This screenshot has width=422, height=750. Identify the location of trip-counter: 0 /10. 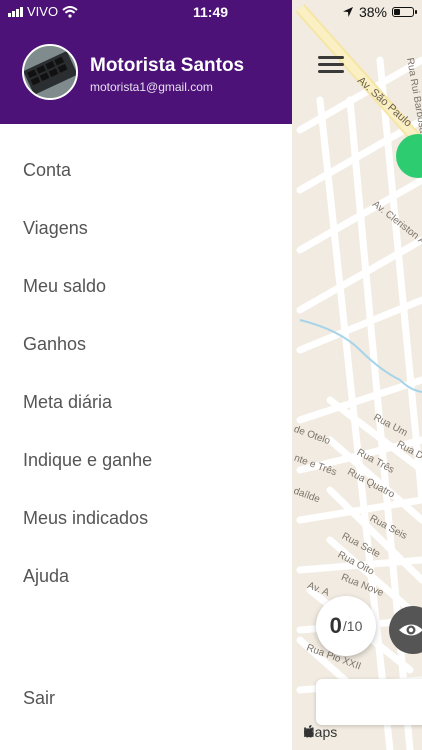
(346, 626).